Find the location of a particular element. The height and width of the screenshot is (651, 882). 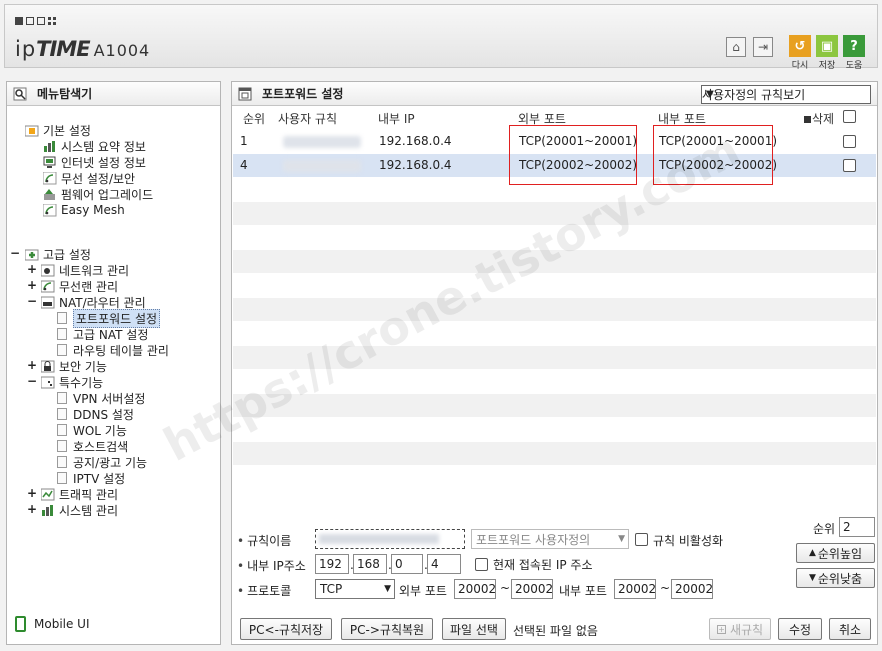

phone-icon is located at coordinates (20, 624).